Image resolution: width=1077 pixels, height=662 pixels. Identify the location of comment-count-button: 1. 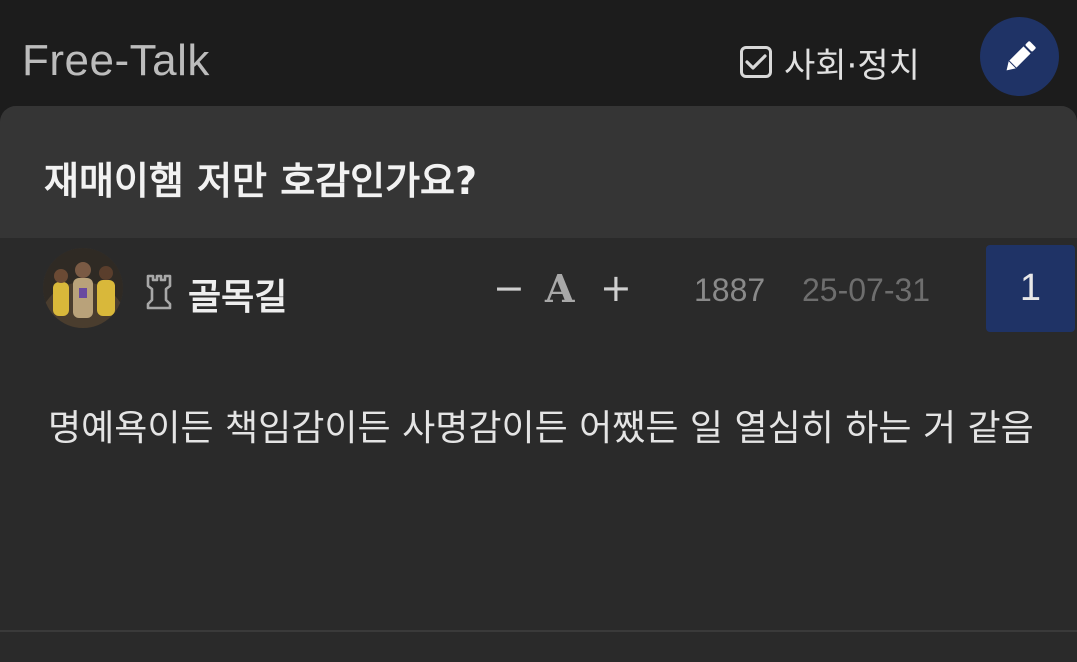
(1030, 288).